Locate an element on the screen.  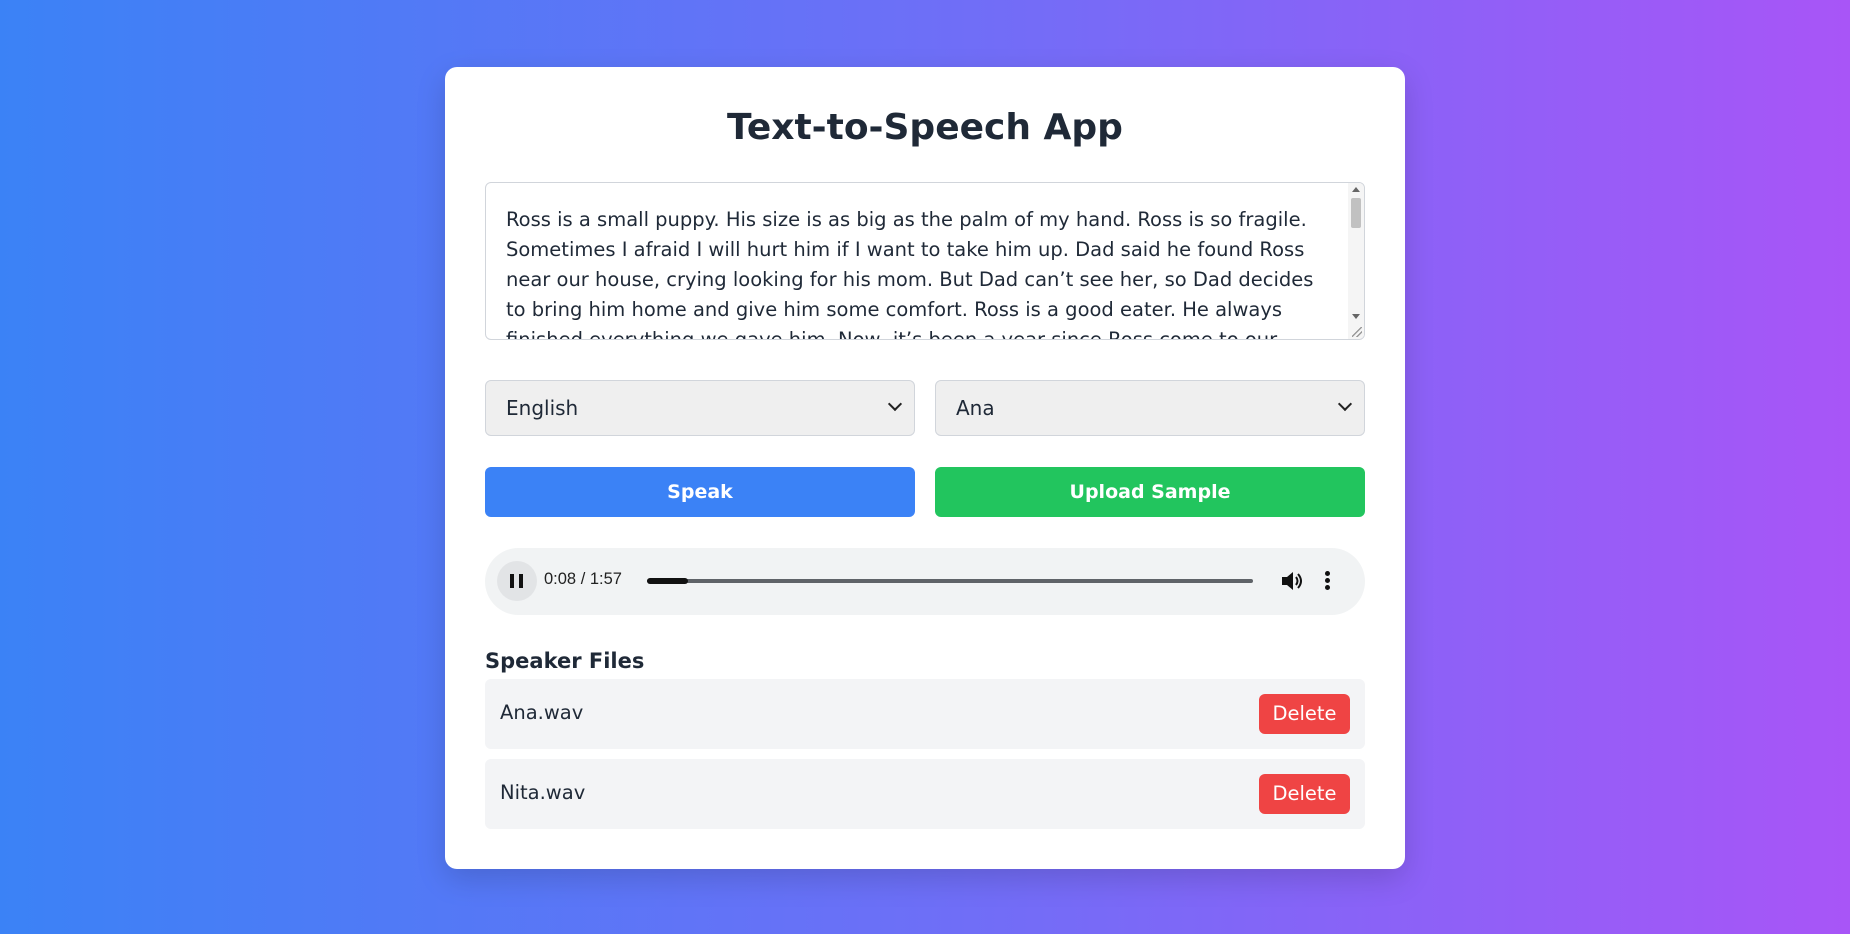
audio-progress-bar is located at coordinates (950, 581).